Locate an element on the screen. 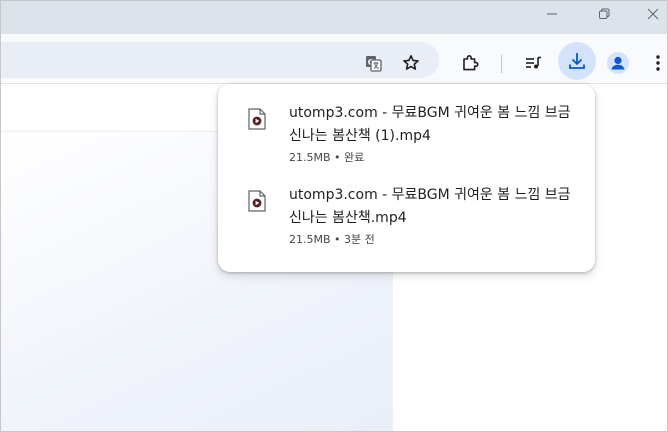  extensions-icon is located at coordinates (471, 63).